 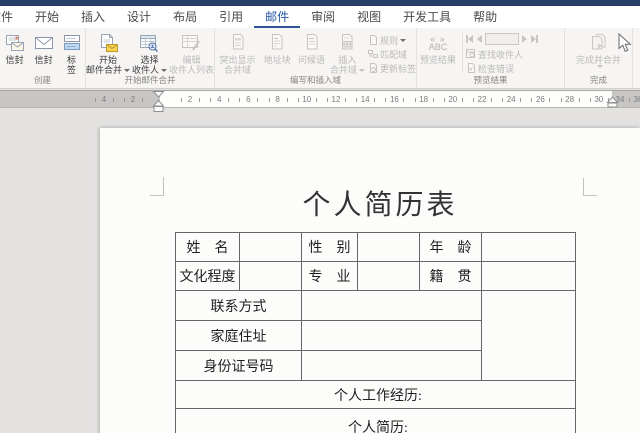 I want to click on address-label-cell: 家庭住址, so click(x=238, y=335).